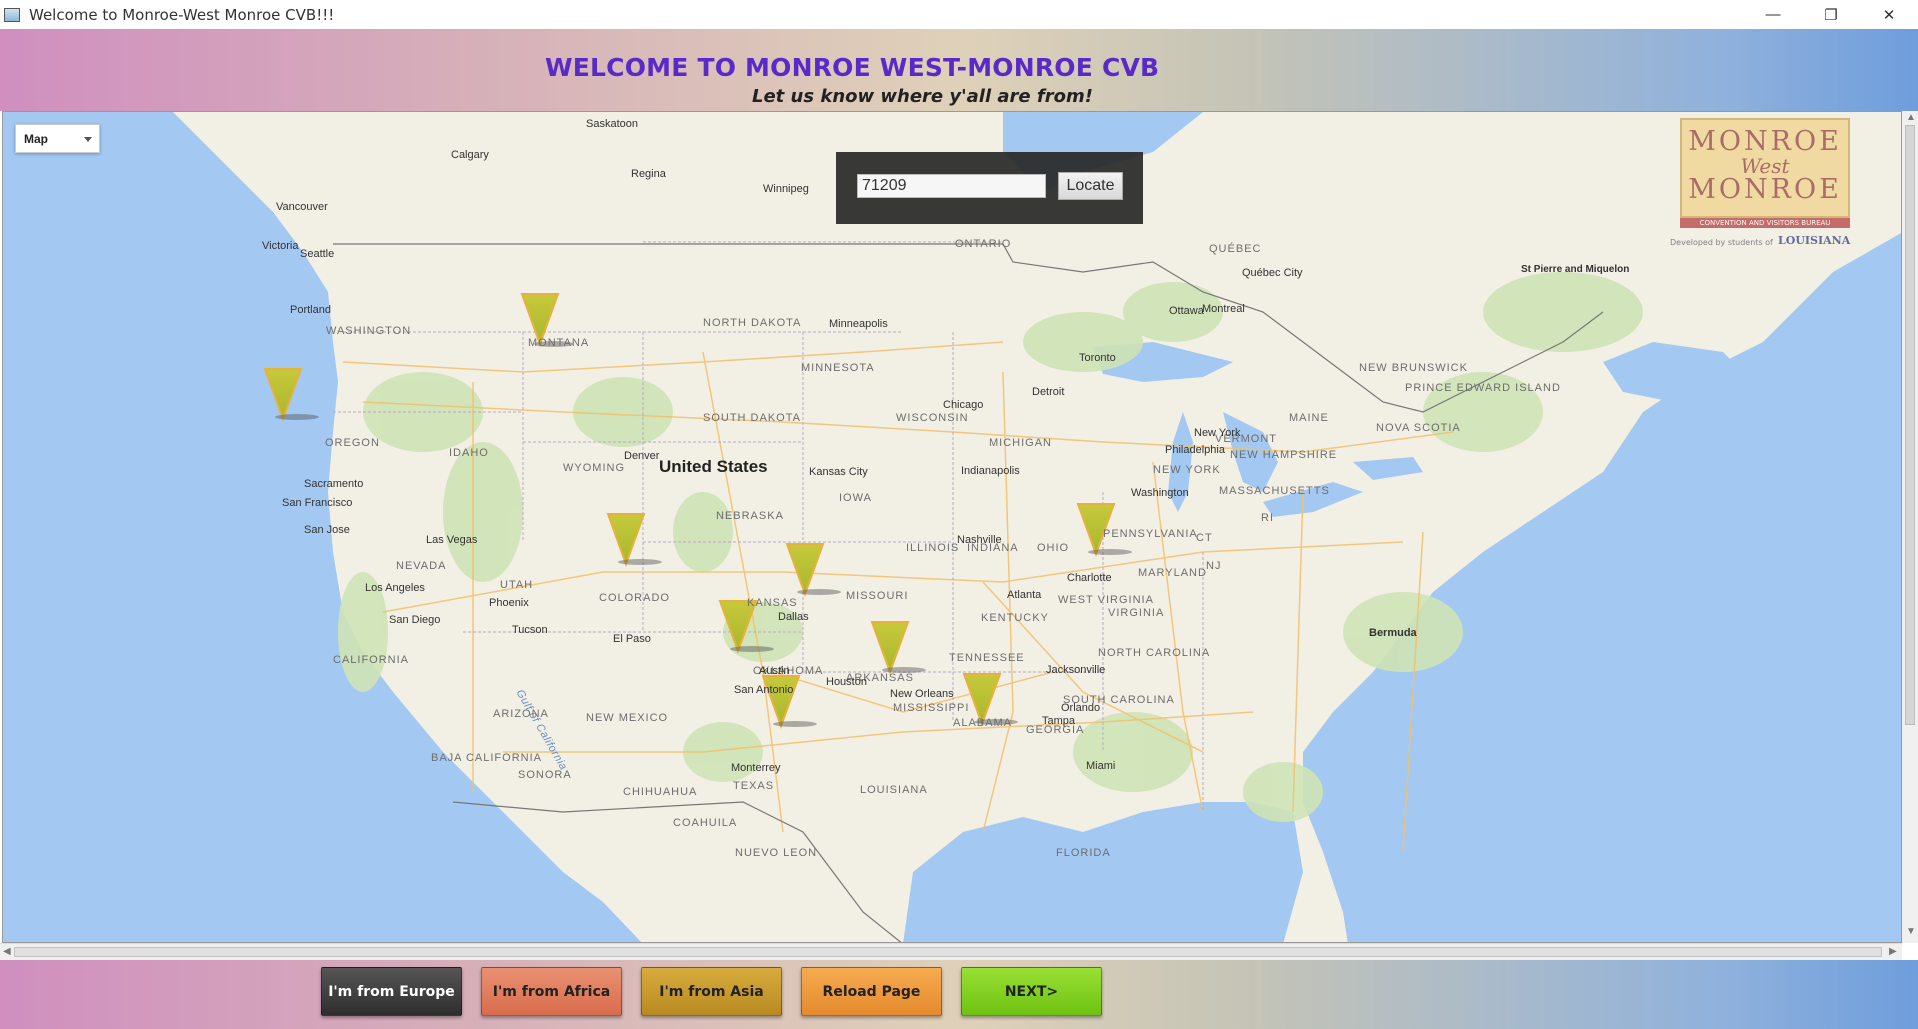  I want to click on map-label: MASSACHUSETTS, so click(1274, 491).